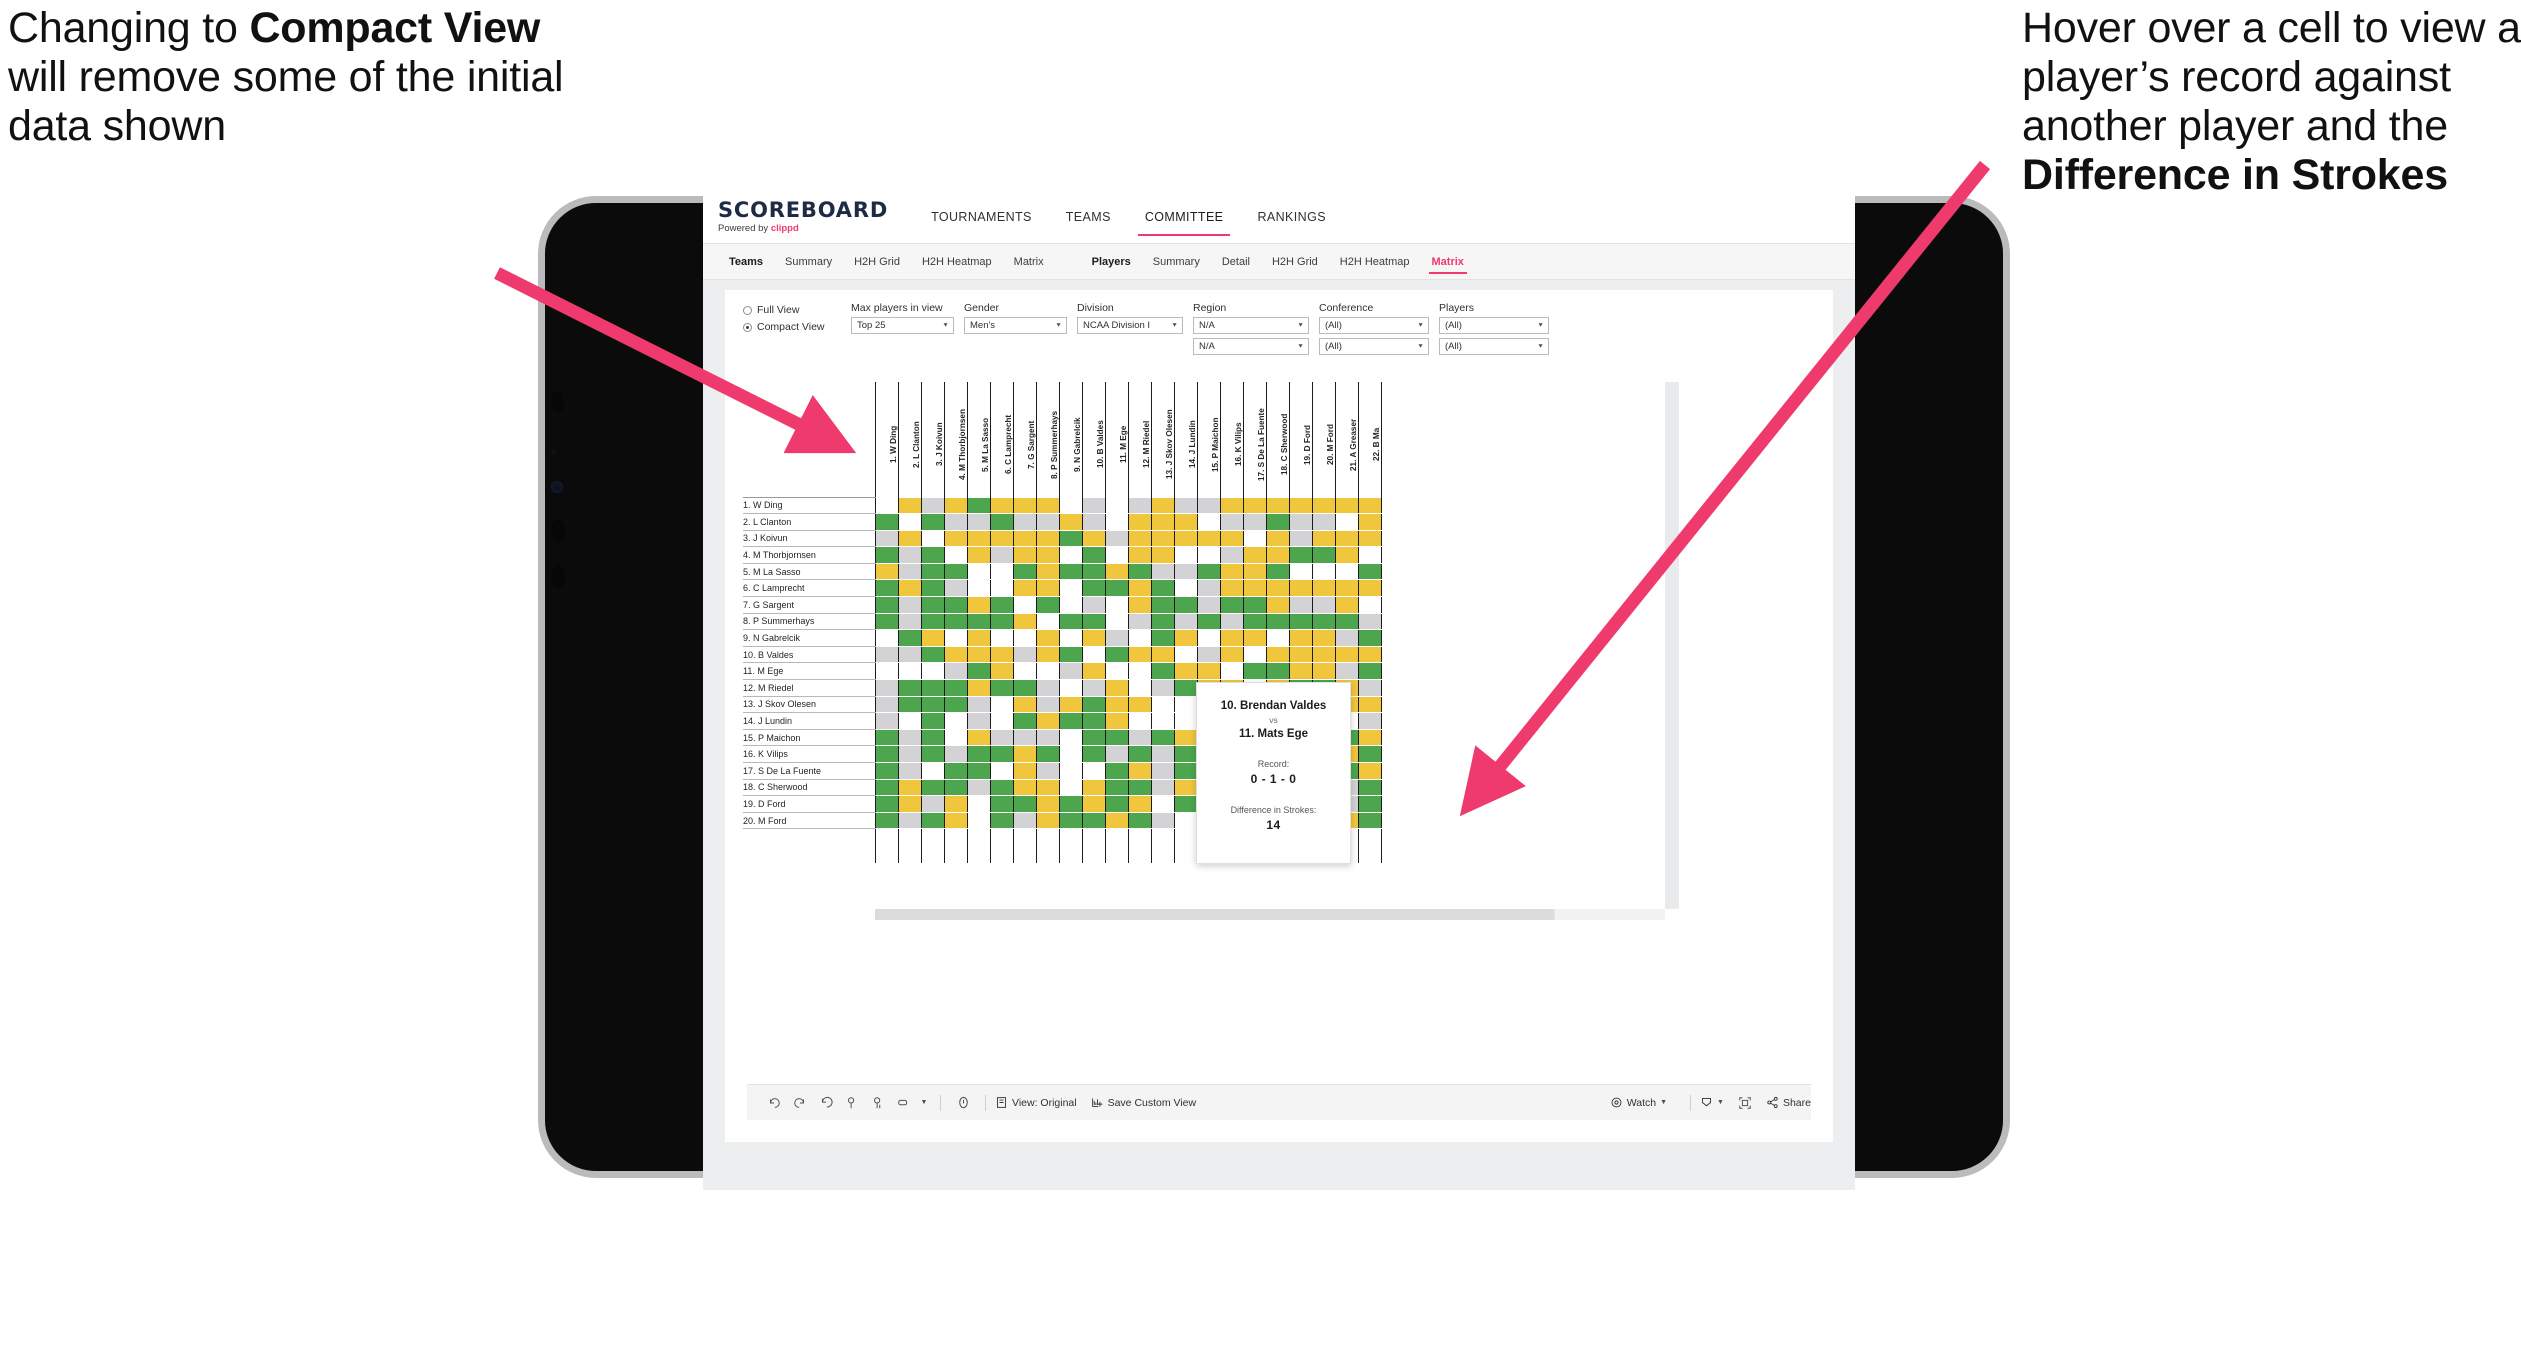 Image resolution: width=2521 pixels, height=1356 pixels. Describe the element at coordinates (981, 216) in the screenshot. I see `topnav-tournaments: TOURNAMENTS` at that location.